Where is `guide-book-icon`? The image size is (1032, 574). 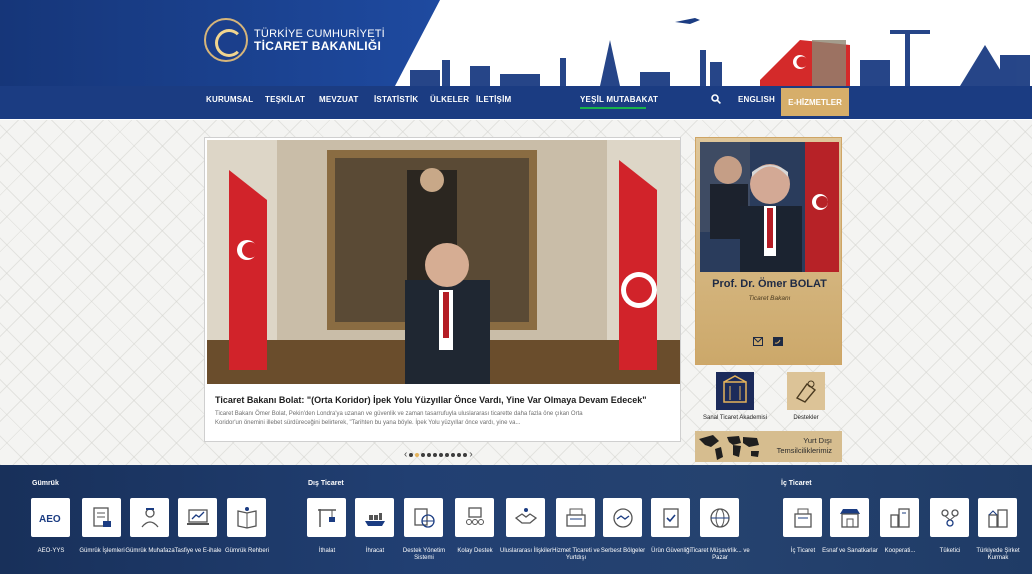 guide-book-icon is located at coordinates (246, 517).